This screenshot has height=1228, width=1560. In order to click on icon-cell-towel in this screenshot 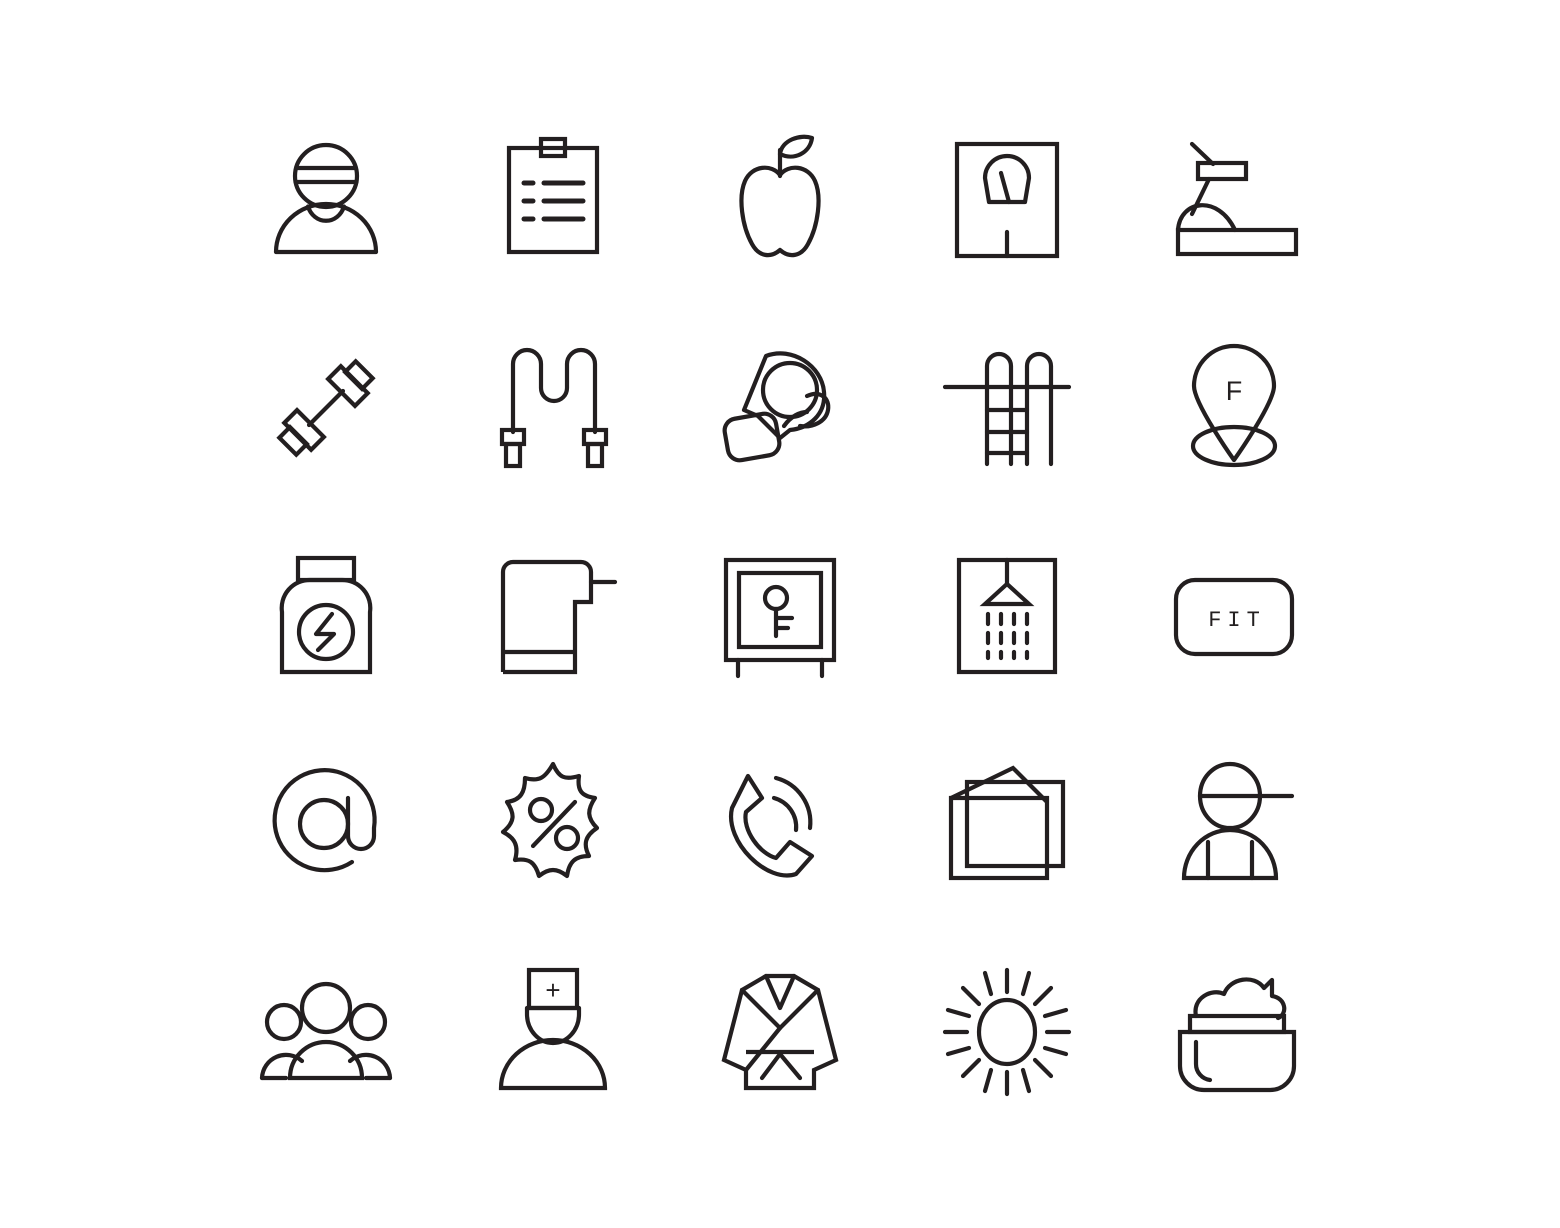, I will do `click(552, 616)`.